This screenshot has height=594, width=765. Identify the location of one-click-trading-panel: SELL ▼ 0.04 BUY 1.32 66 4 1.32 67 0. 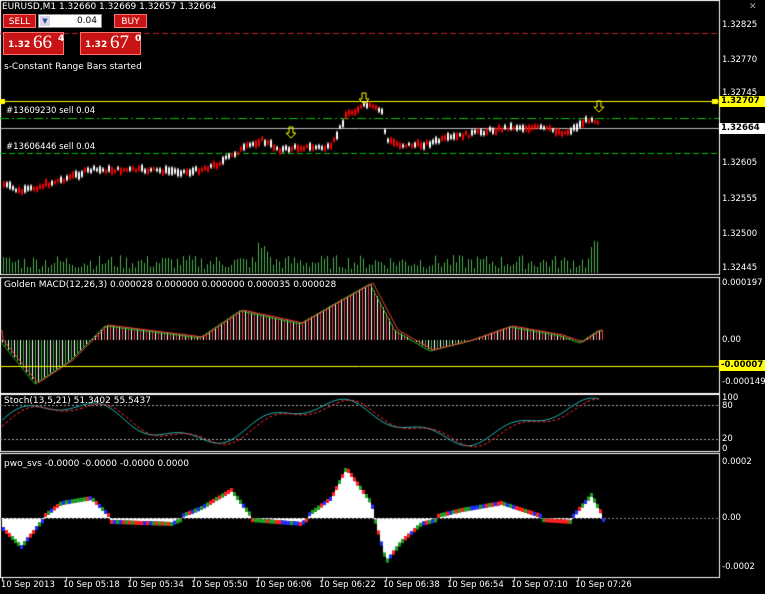
(75, 36).